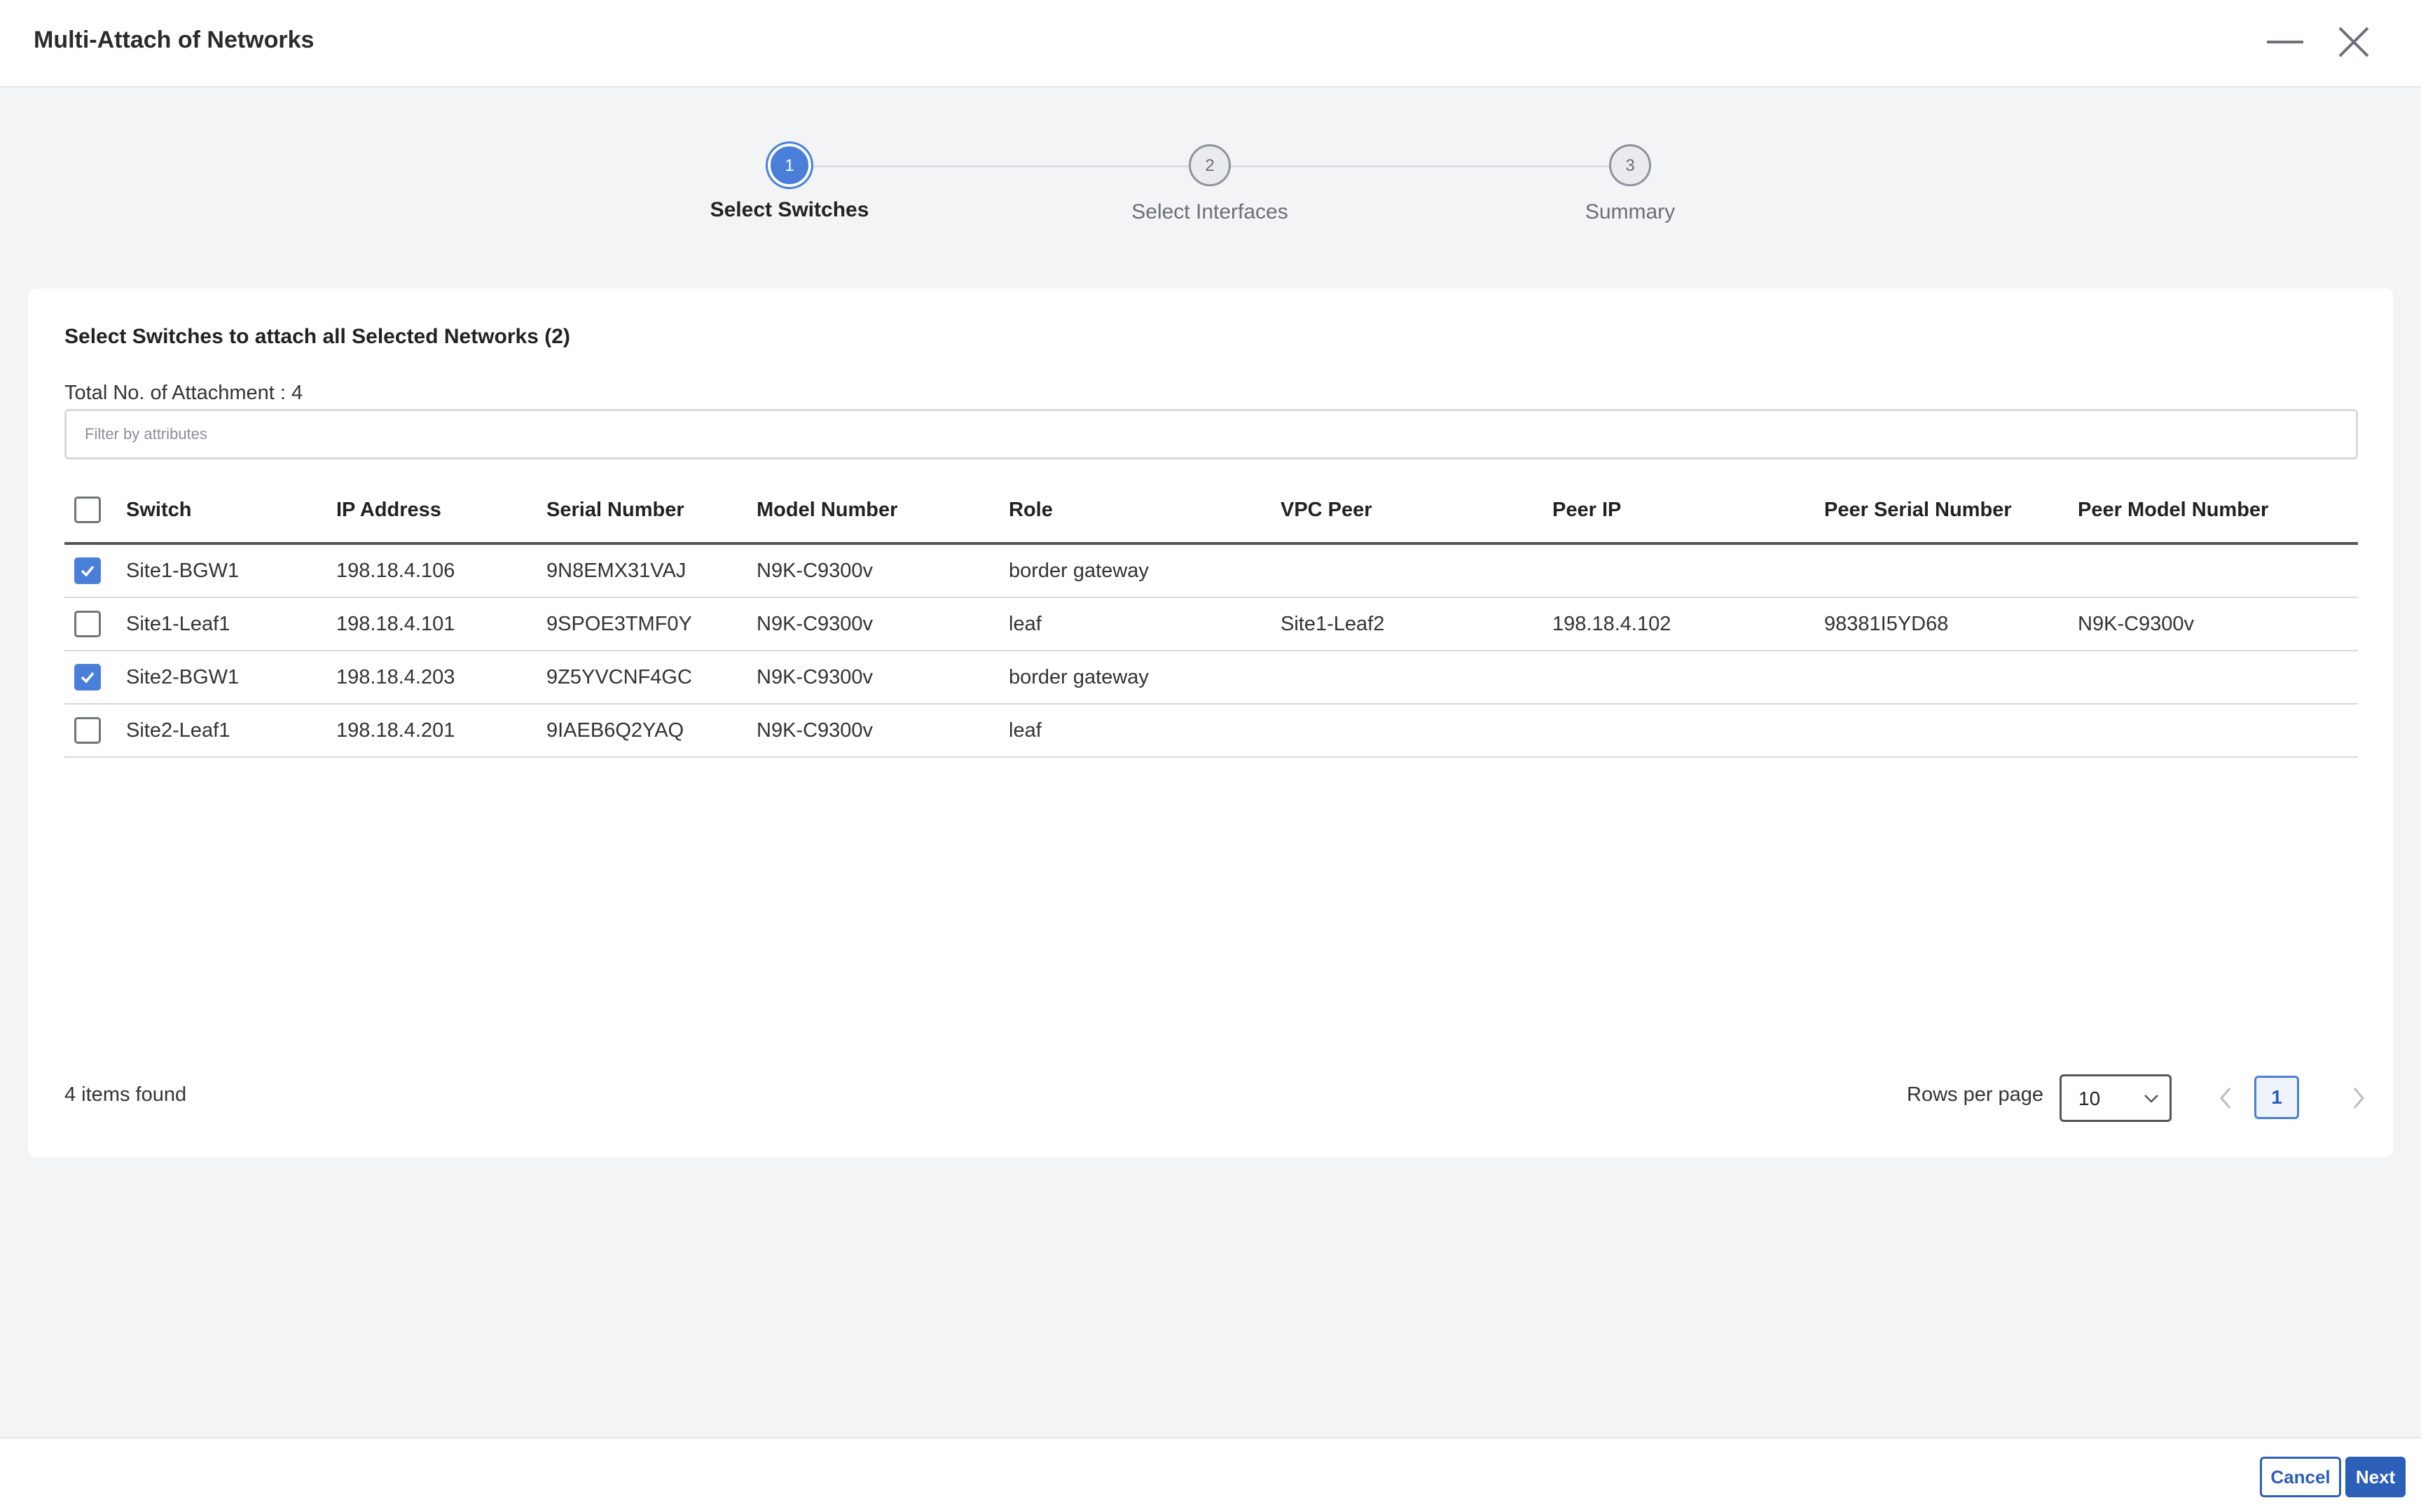  I want to click on chevron-right-icon, so click(2358, 1098).